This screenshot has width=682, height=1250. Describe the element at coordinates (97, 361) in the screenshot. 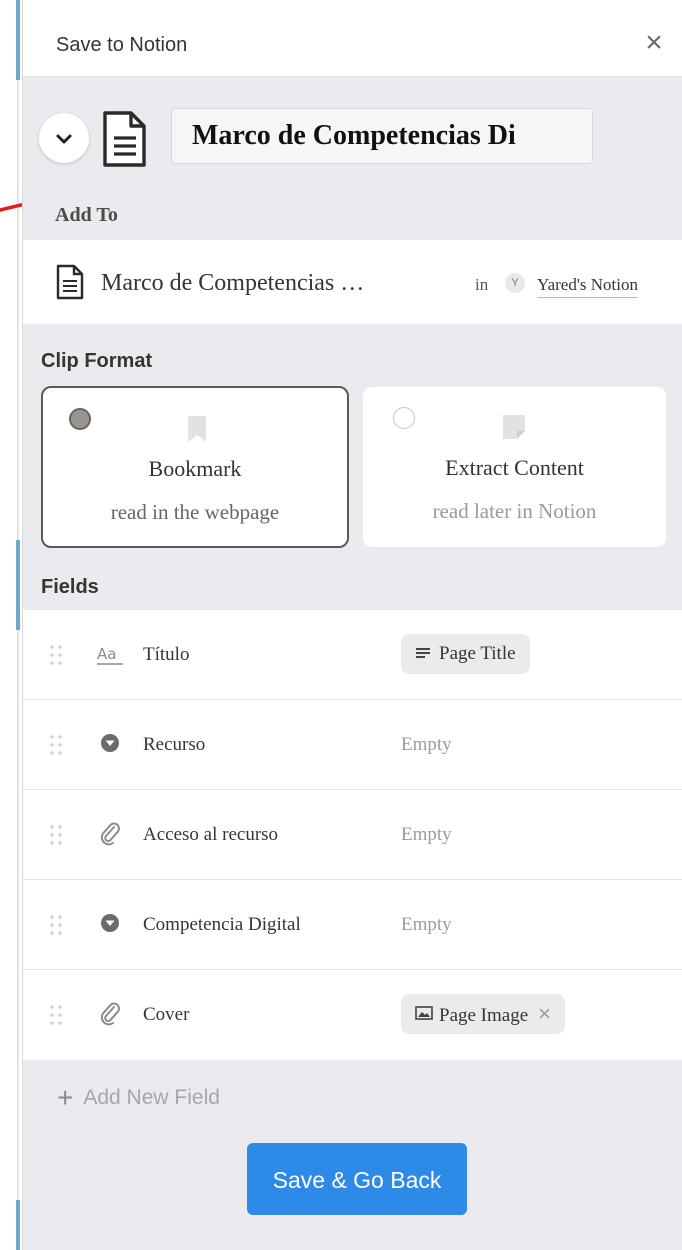

I see `clip-format-label: Clip Format` at that location.